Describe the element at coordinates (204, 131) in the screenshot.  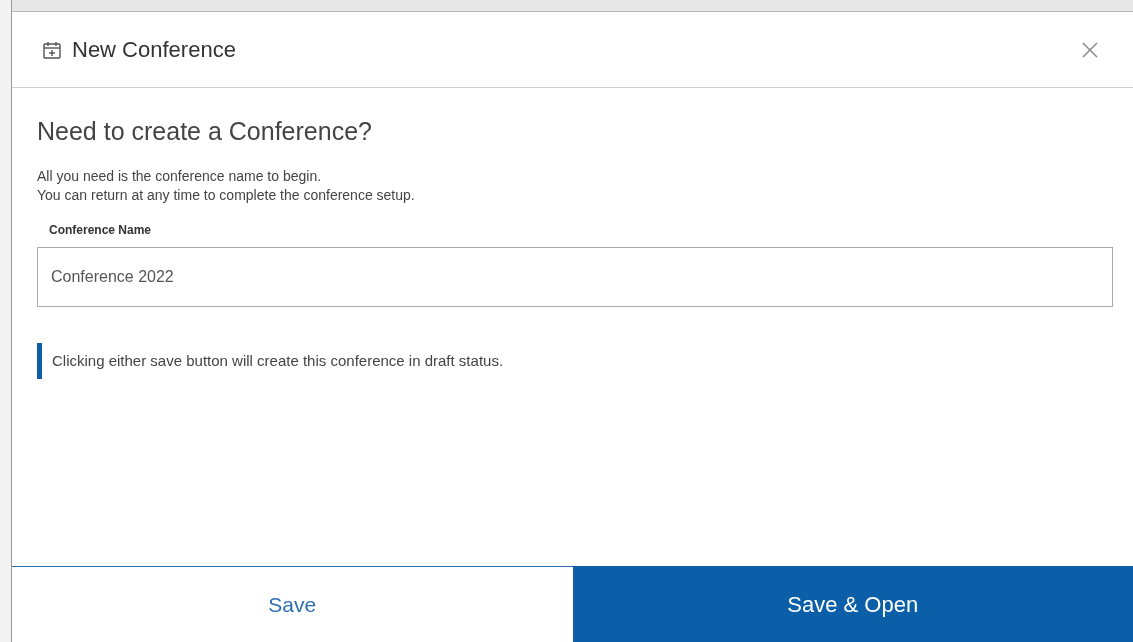
I see `dialog-heading: Need to create a Conference?` at that location.